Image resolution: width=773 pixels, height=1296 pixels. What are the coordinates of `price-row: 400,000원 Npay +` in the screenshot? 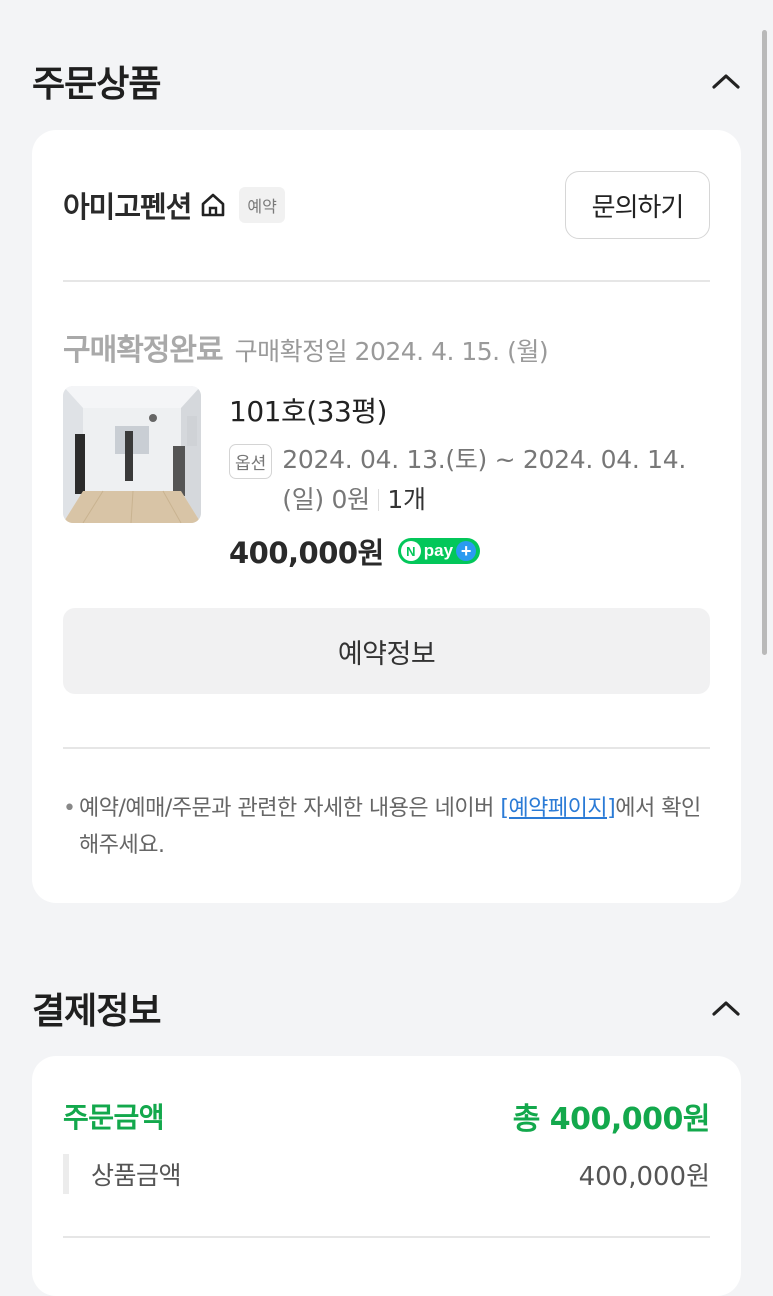 It's located at (469, 551).